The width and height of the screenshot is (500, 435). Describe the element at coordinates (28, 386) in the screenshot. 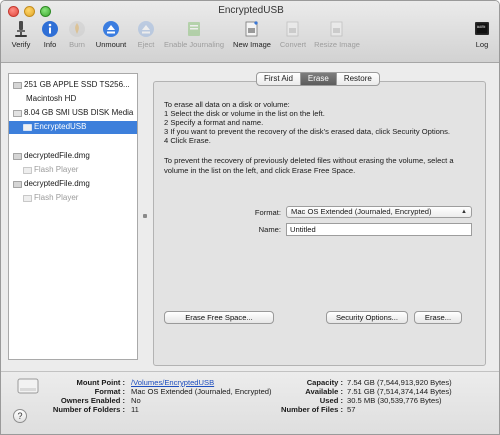

I see `drive-icon` at that location.